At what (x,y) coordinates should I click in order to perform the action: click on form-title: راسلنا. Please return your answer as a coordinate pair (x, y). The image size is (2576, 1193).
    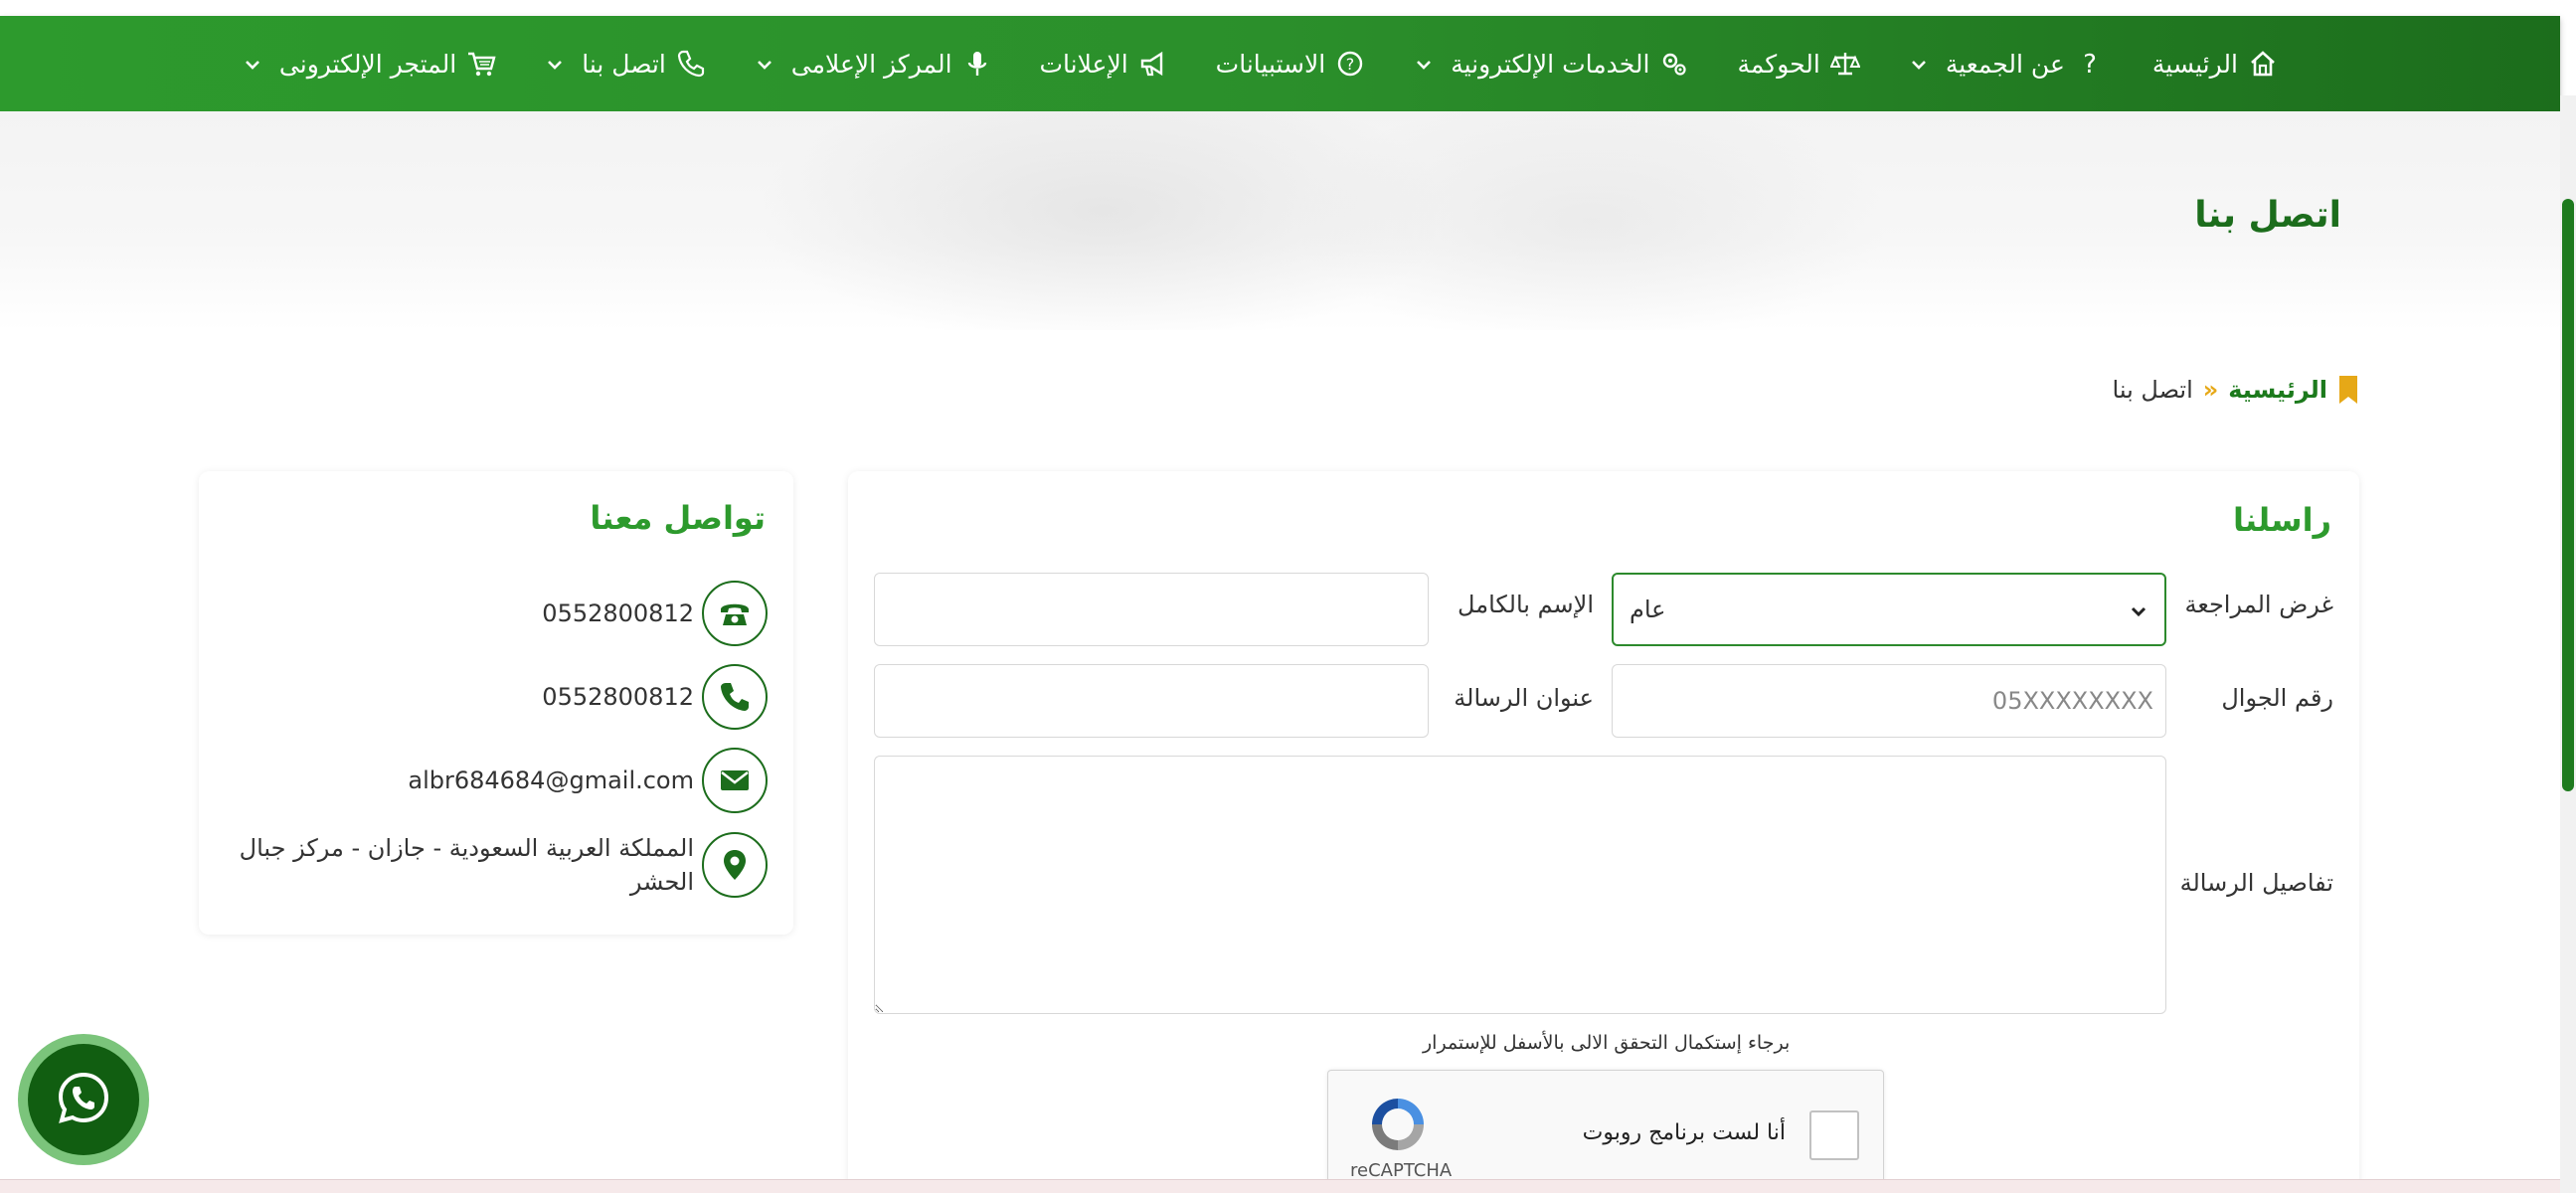
    Looking at the image, I should click on (2282, 520).